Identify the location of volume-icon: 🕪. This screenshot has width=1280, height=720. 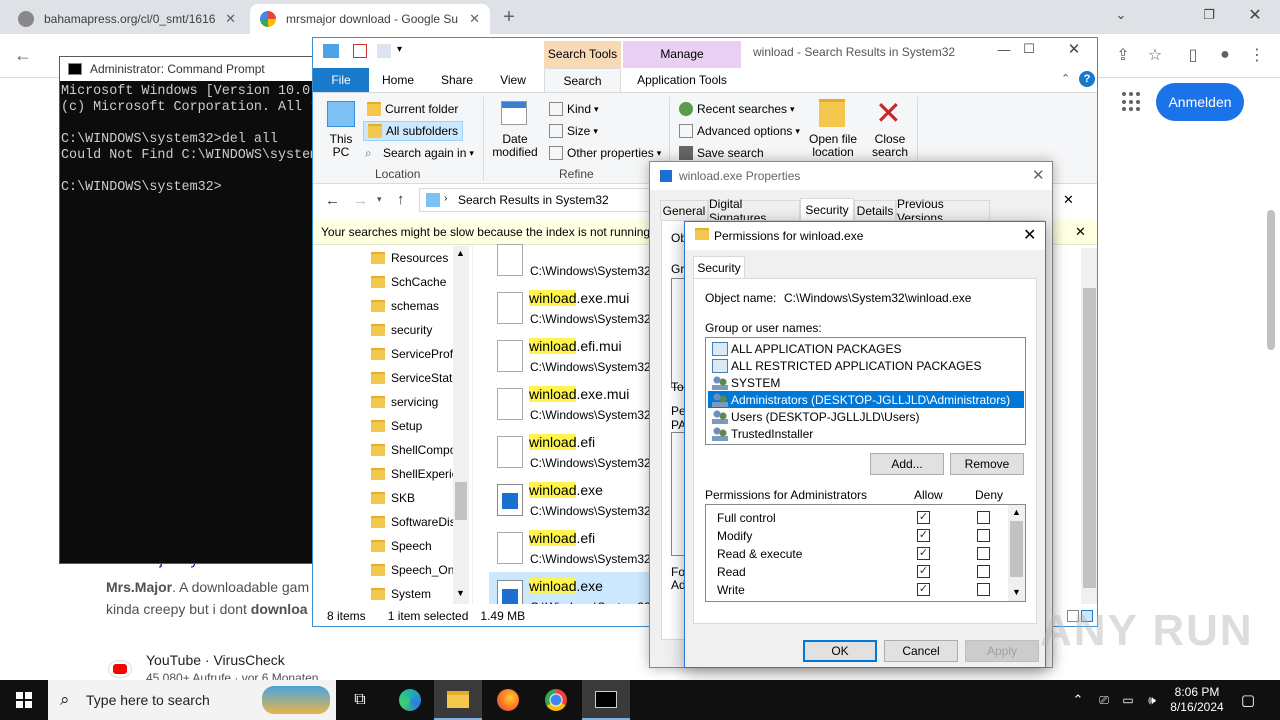
(1152, 700).